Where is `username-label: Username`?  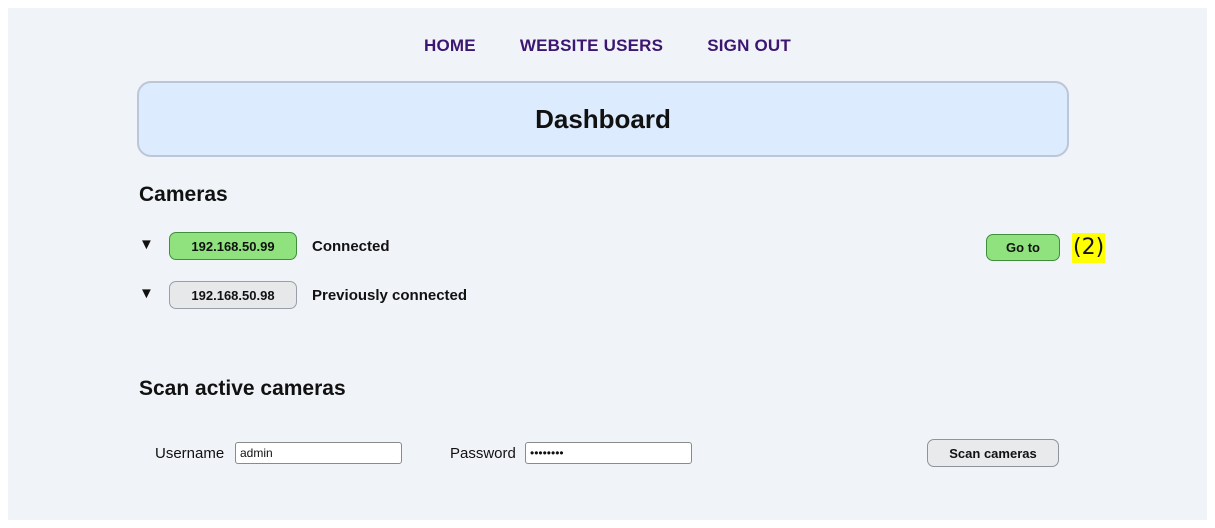
username-label: Username is located at coordinates (190, 453).